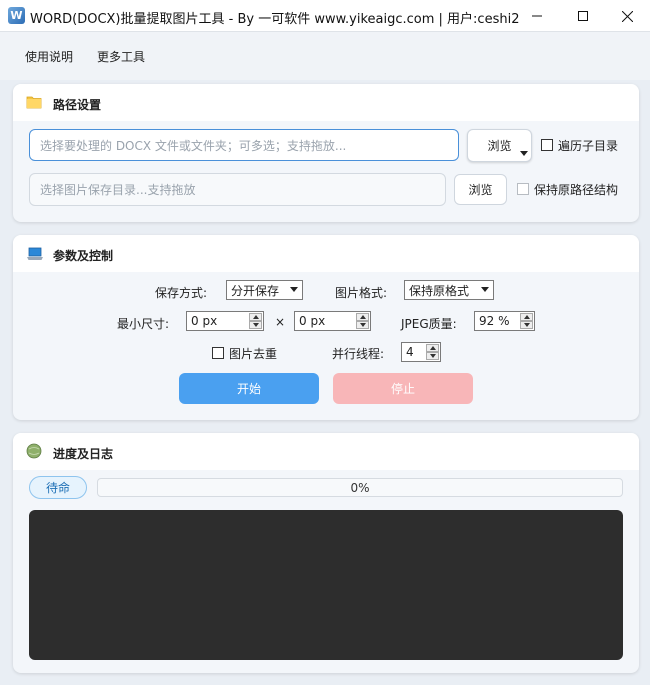 The height and width of the screenshot is (685, 650). I want to click on save-mode-label: 保存方式:, so click(181, 293).